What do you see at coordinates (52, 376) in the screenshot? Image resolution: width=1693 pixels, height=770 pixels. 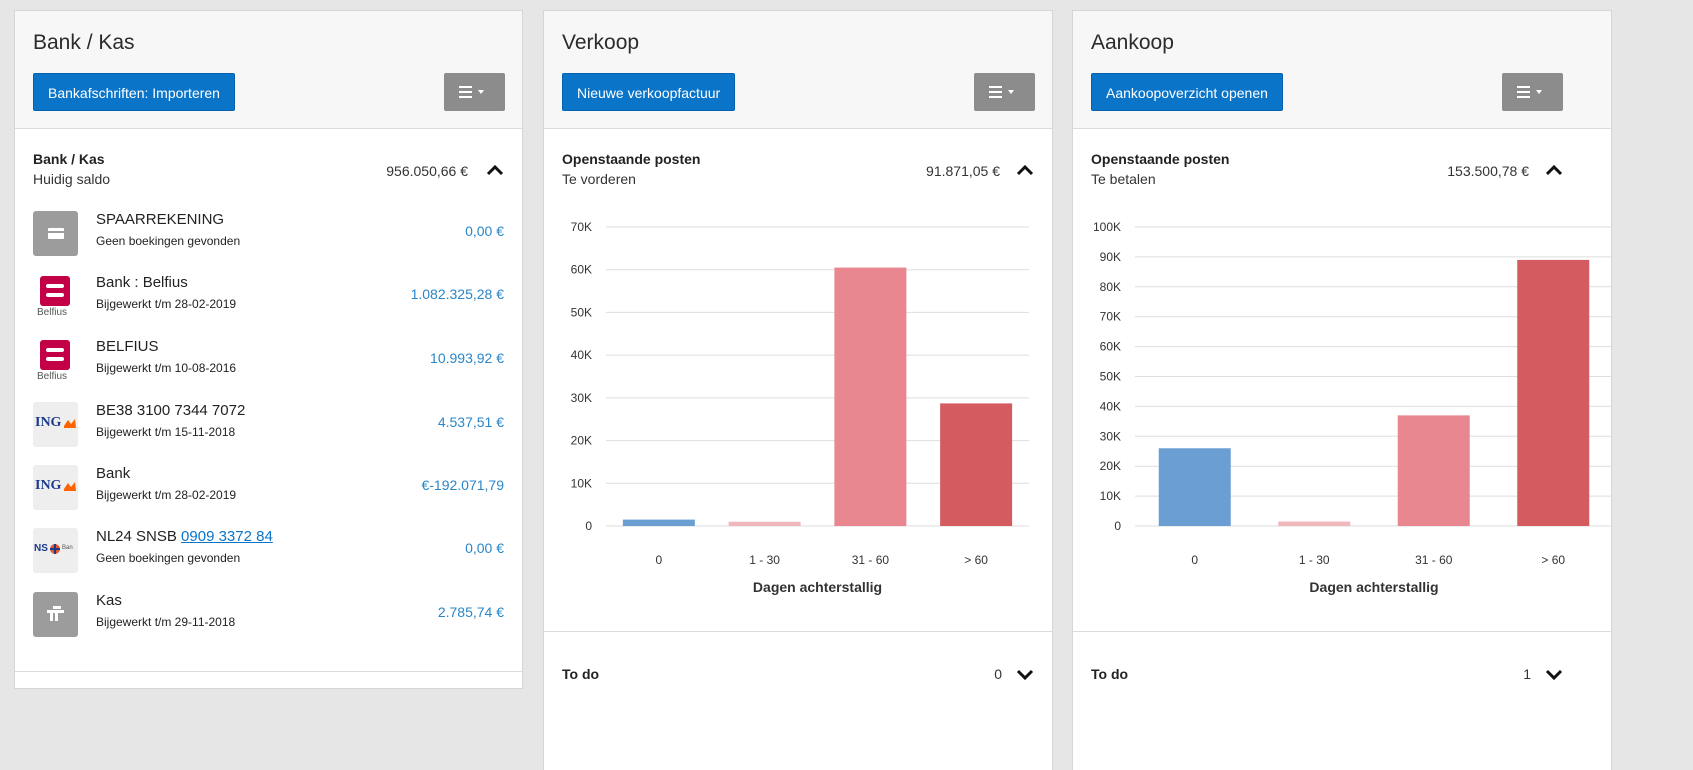 I see `logo-text: Belfius` at bounding box center [52, 376].